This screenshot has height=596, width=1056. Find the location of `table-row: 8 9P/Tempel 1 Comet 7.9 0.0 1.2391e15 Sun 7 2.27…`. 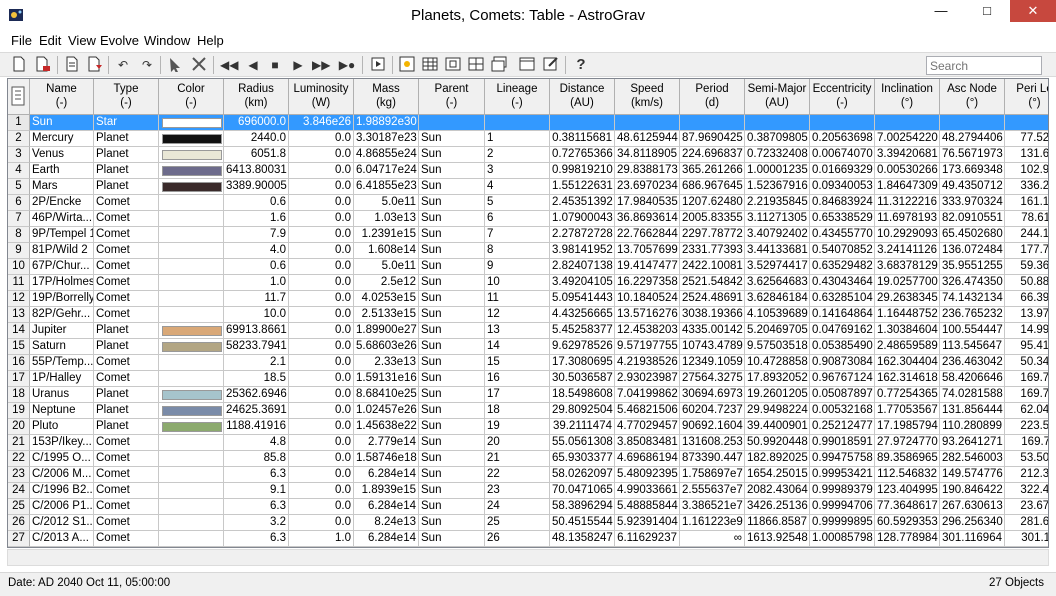

table-row: 8 9P/Tempel 1 Comet 7.9 0.0 1.2391e15 Sun 7 2.27… is located at coordinates (528, 235).